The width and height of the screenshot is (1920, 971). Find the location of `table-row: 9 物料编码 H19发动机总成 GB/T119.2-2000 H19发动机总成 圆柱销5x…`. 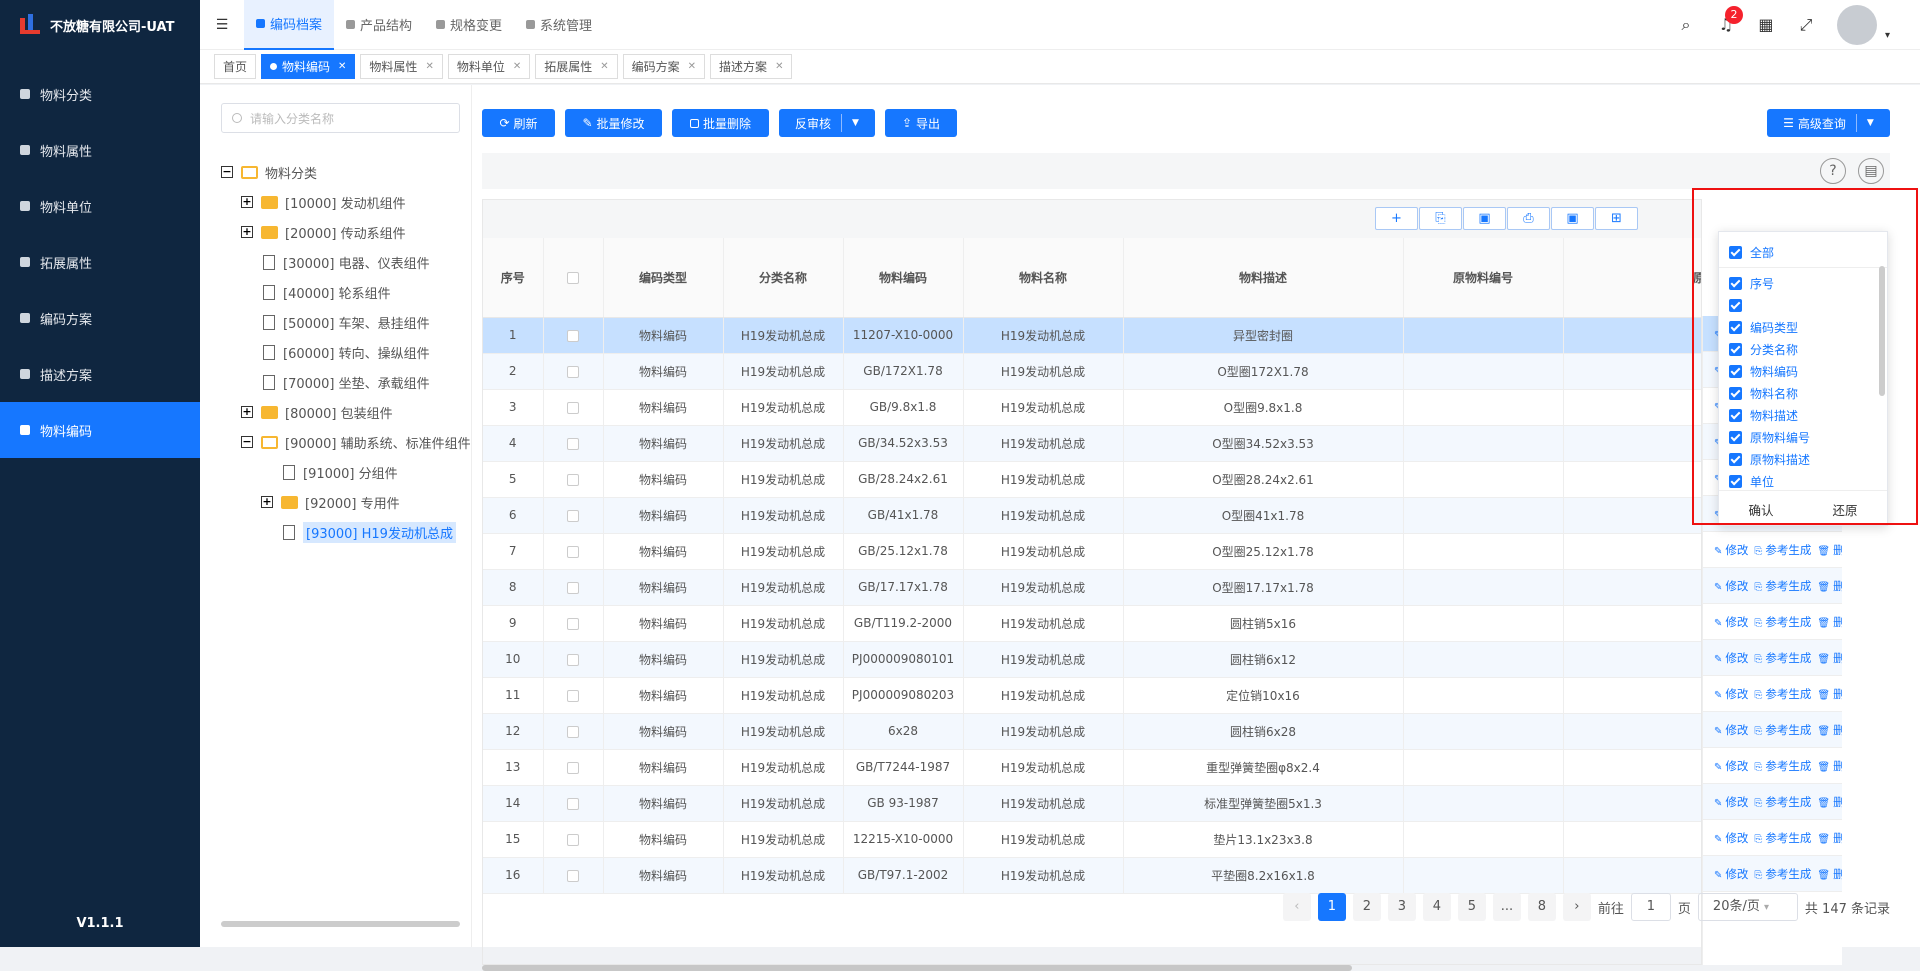

table-row: 9 物料编码 H19发动机总成 GB/T119.2-2000 H19发动机总成 圆柱销5x… is located at coordinates (1092, 623).